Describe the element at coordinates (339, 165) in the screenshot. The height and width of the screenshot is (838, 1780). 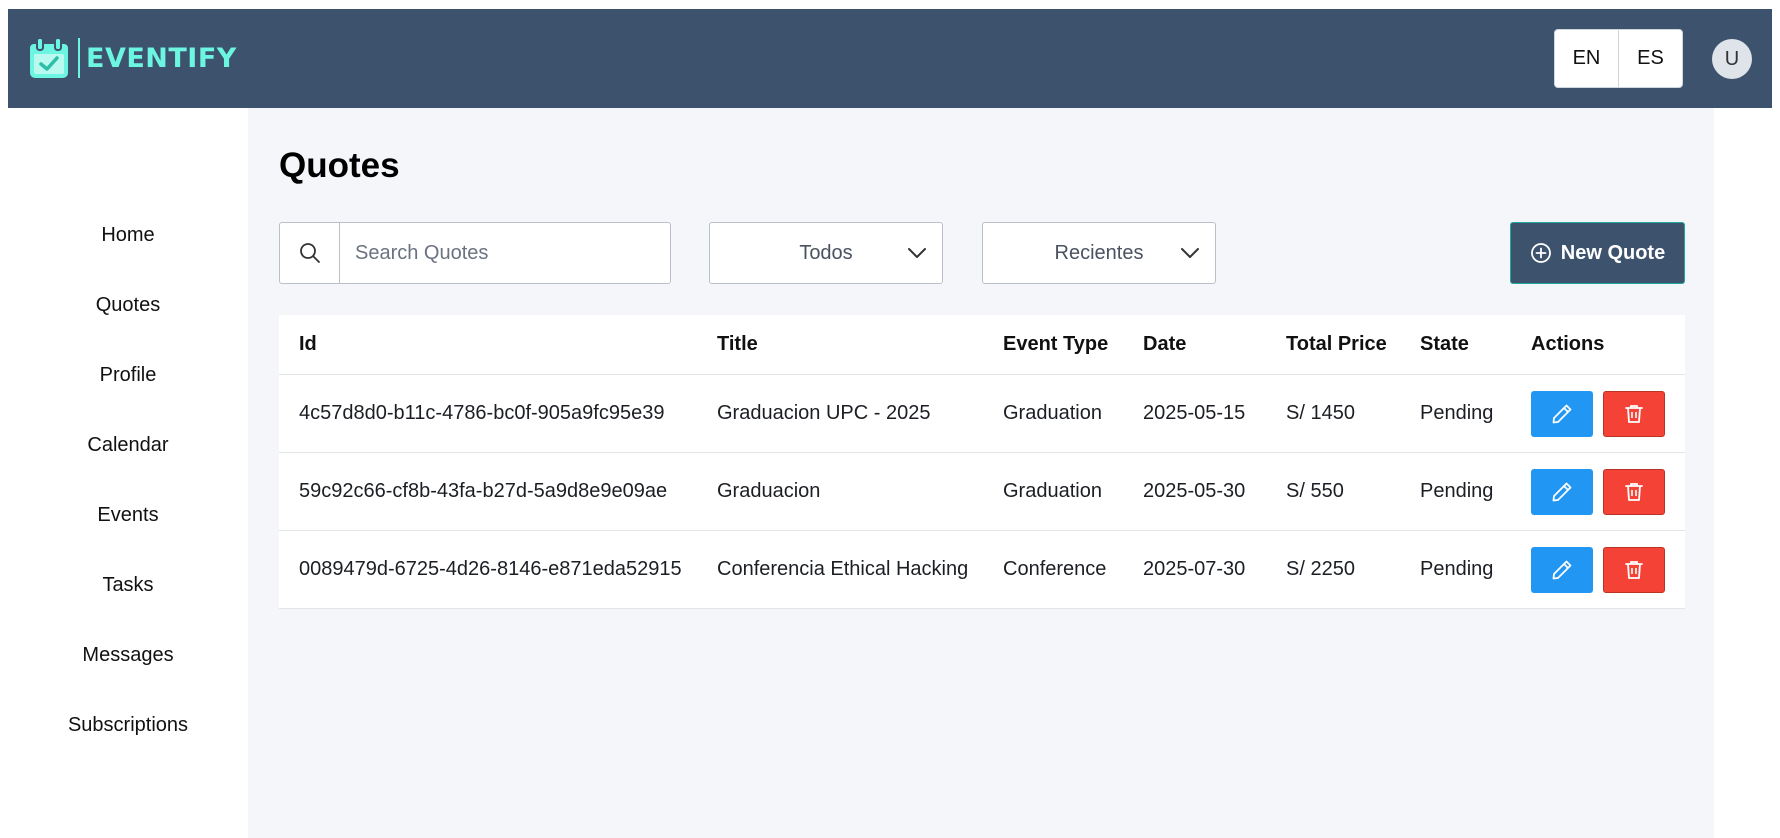
I see `page-title: Quotes` at that location.